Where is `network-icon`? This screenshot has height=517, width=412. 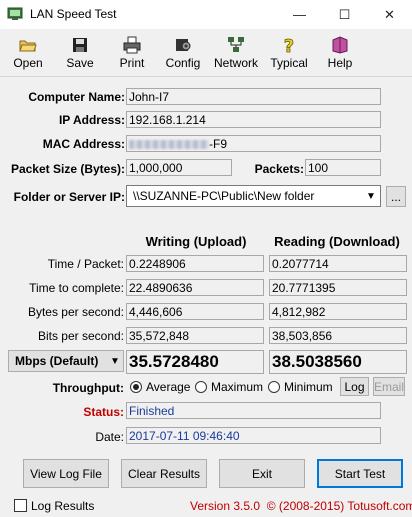
network-icon is located at coordinates (236, 44).